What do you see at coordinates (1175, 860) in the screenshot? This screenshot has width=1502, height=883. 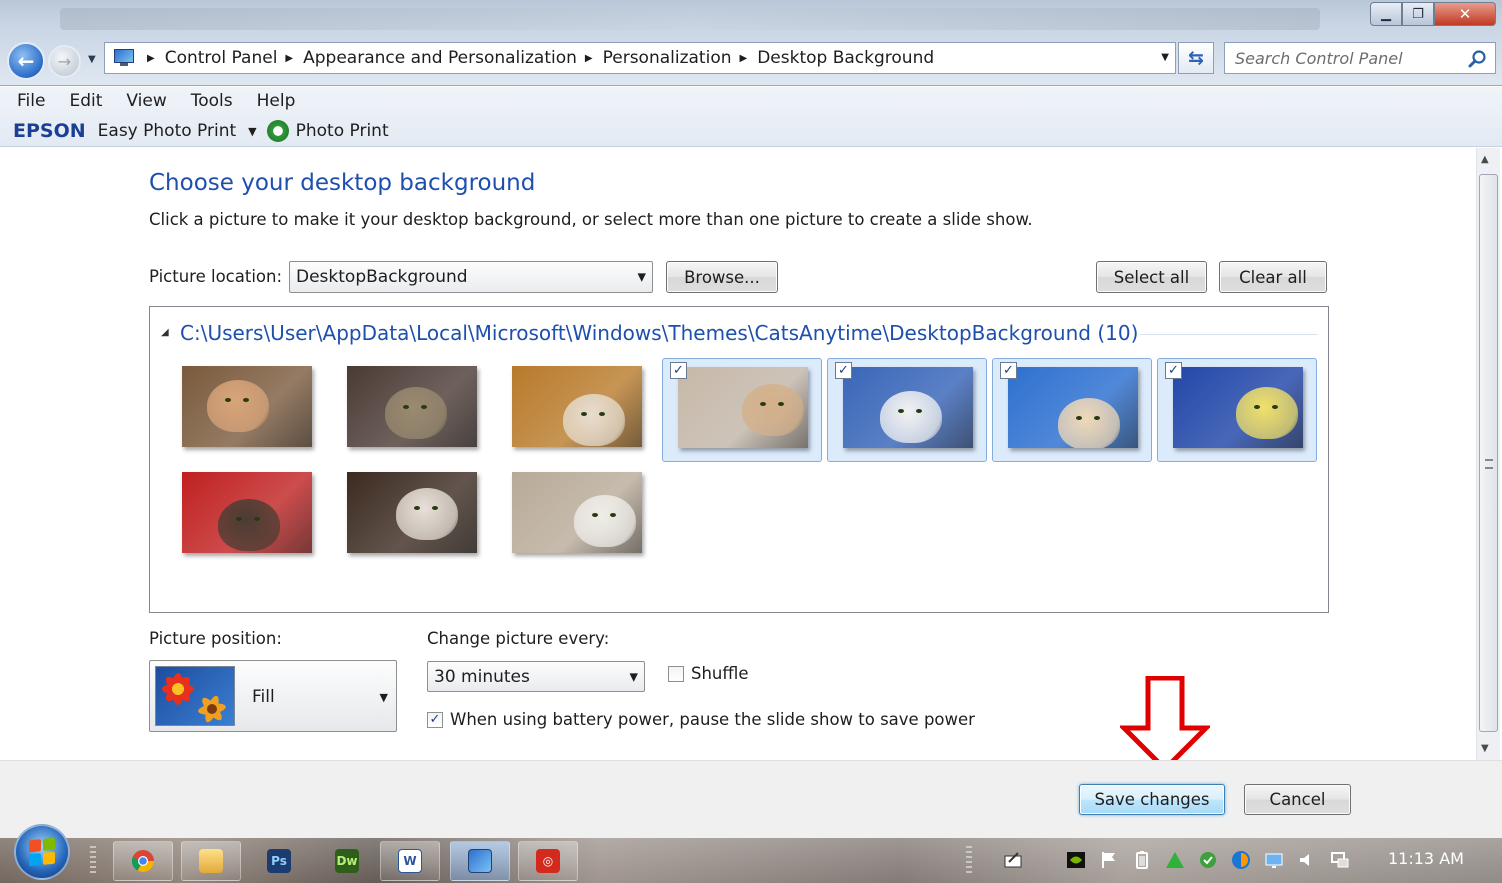 I see `green-triangle-icon` at bounding box center [1175, 860].